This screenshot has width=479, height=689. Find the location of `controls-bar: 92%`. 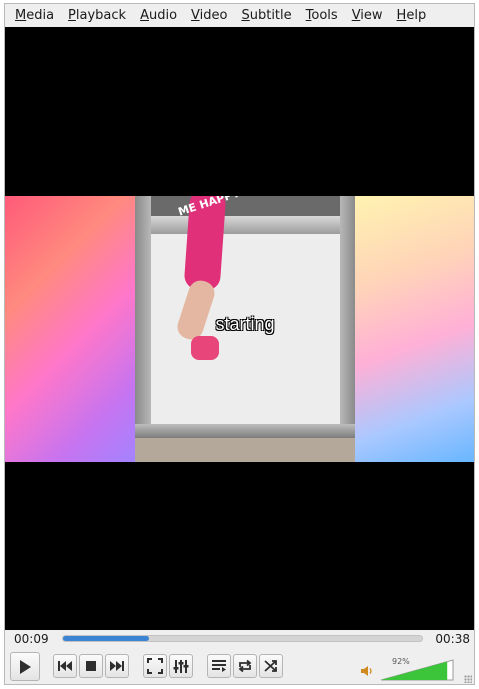

controls-bar: 92% is located at coordinates (239, 667).